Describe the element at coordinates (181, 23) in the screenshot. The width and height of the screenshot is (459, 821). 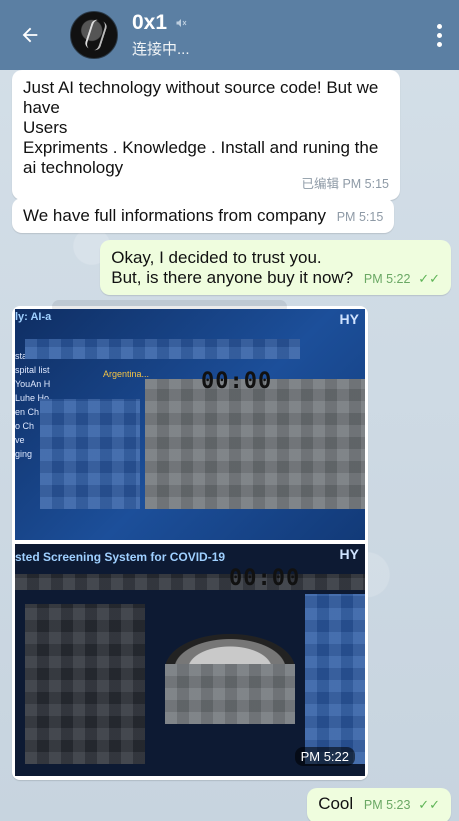
I see `muted-speaker-icon` at that location.